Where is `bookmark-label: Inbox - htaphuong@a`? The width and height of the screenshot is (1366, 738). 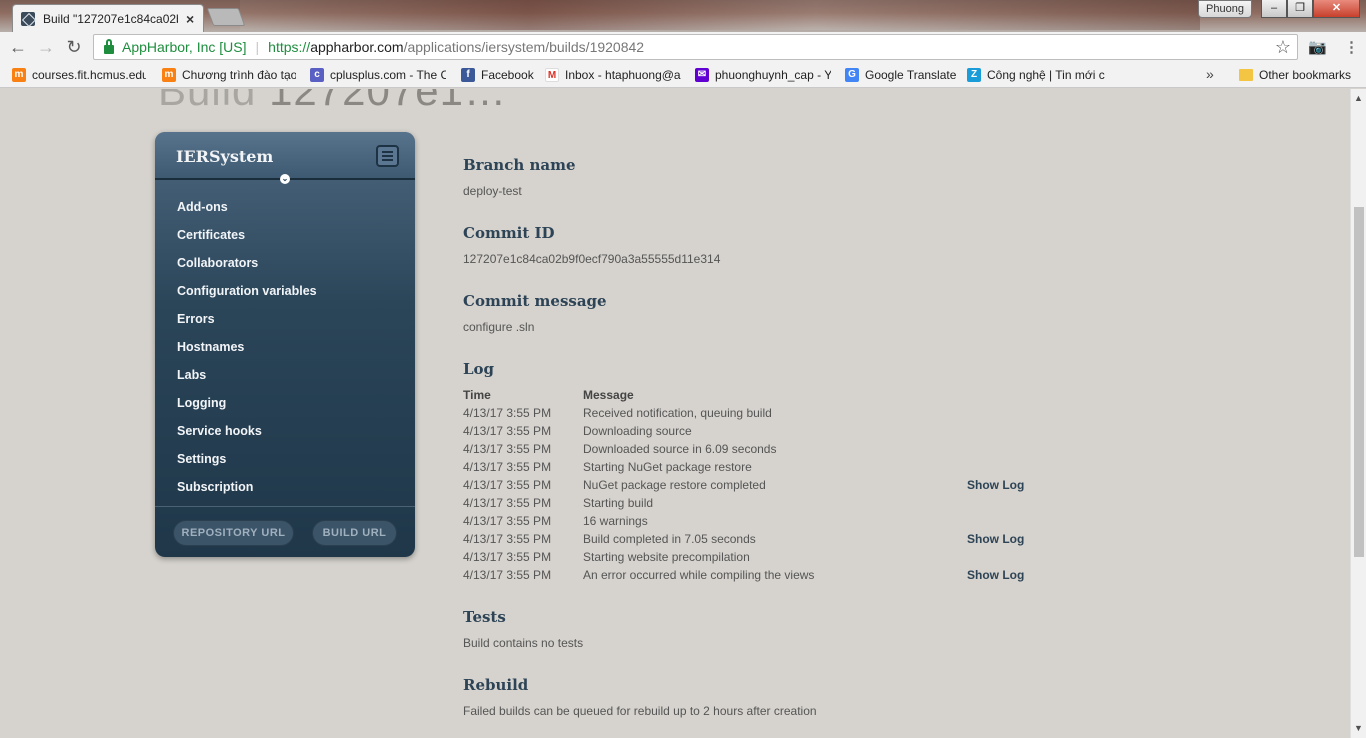 bookmark-label: Inbox - htaphuong@a is located at coordinates (623, 75).